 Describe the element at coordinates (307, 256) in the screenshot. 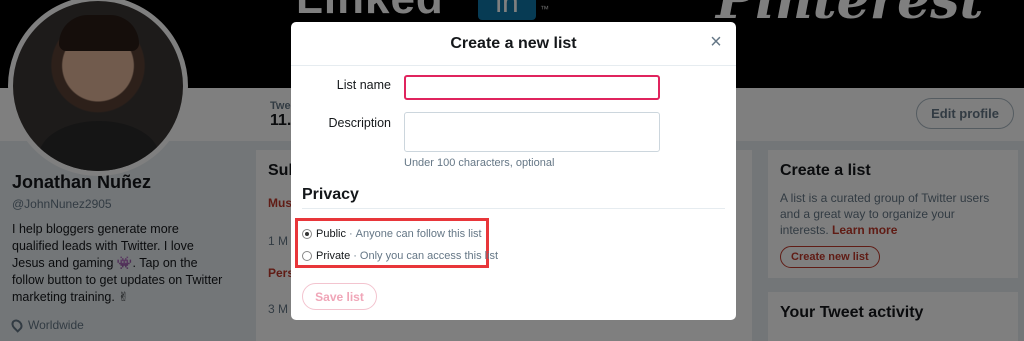

I see `private-radio` at that location.